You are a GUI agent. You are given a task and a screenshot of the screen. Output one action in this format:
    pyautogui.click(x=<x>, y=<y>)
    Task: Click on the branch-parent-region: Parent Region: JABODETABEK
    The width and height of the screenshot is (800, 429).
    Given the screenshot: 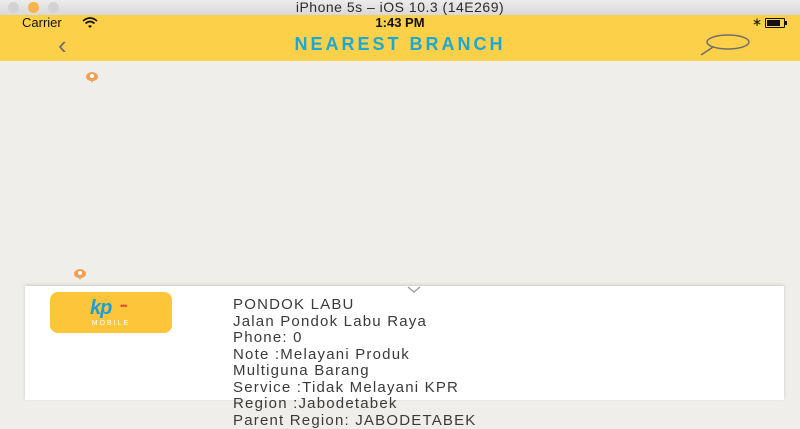 What is the action you would take?
    pyautogui.click(x=355, y=421)
    